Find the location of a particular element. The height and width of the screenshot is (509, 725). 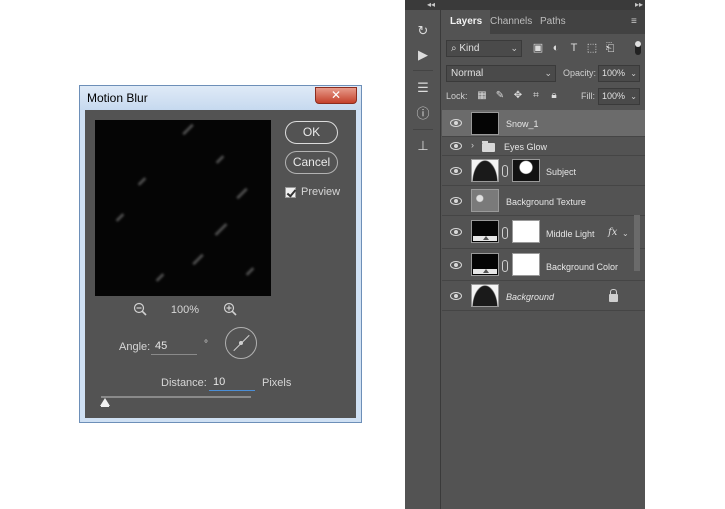

close-button: ✕ is located at coordinates (336, 95).